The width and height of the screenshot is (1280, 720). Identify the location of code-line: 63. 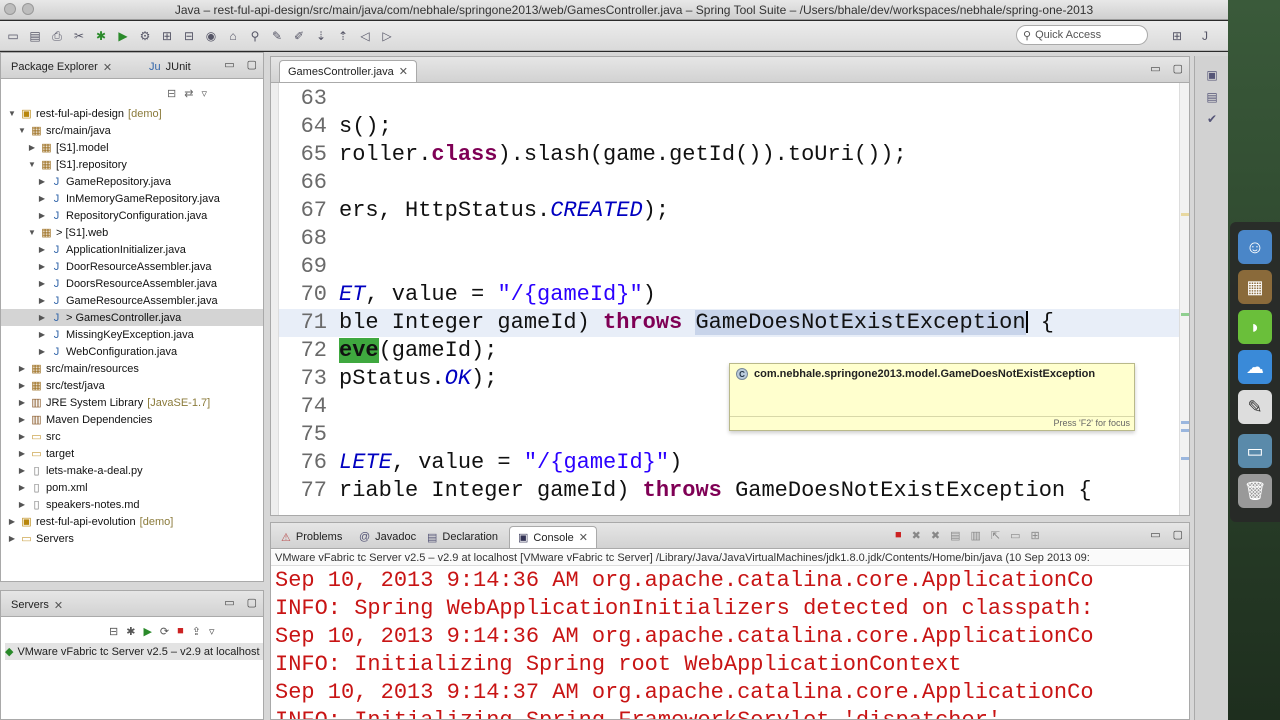
(729, 99).